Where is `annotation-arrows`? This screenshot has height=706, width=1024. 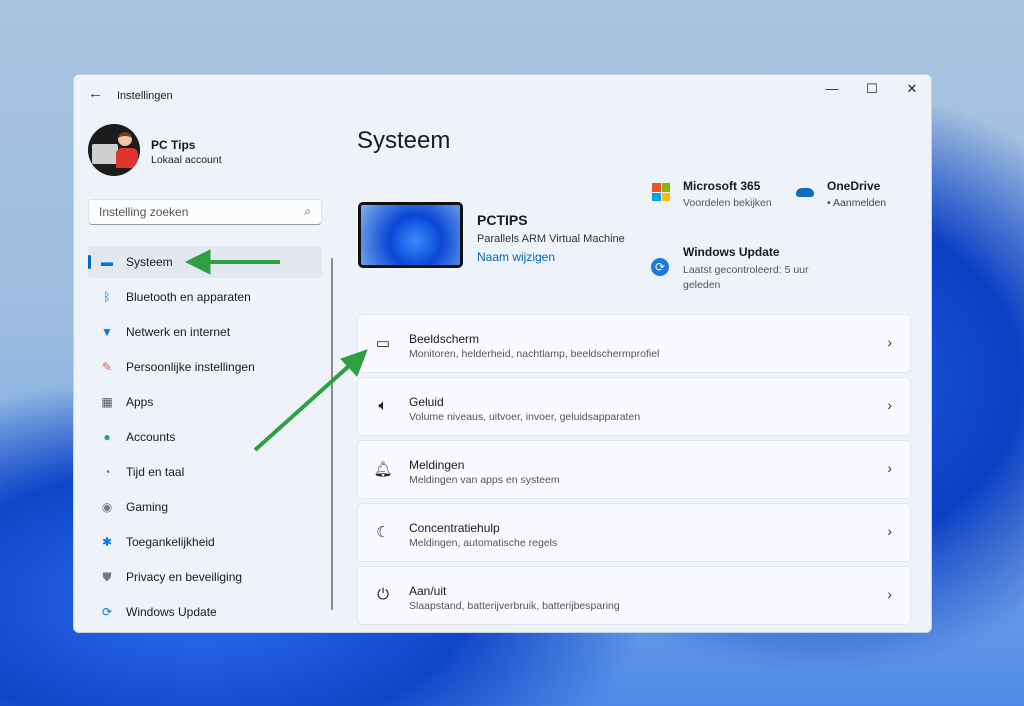 annotation-arrows is located at coordinates (276, 350).